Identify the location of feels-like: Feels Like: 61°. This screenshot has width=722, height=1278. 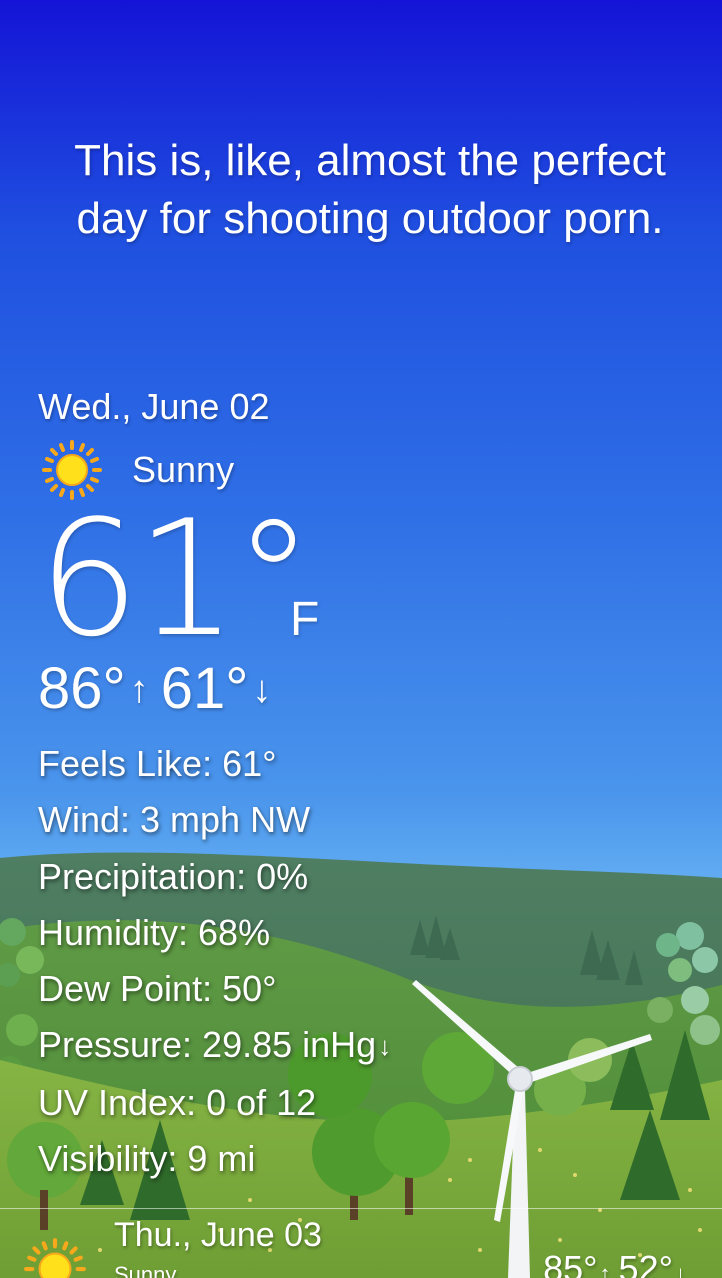
(157, 763).